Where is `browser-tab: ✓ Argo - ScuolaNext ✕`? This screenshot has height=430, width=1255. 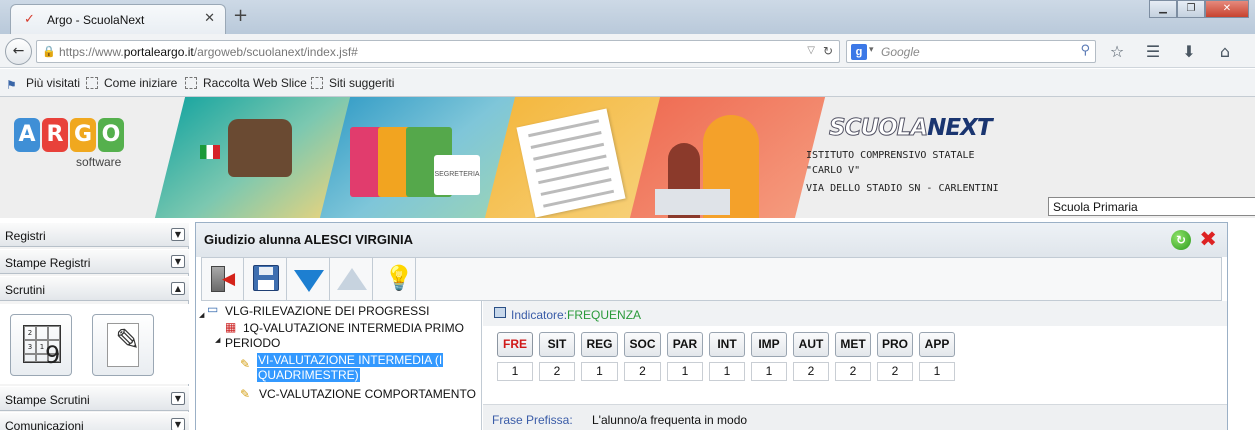 browser-tab: ✓ Argo - ScuolaNext ✕ is located at coordinates (118, 19).